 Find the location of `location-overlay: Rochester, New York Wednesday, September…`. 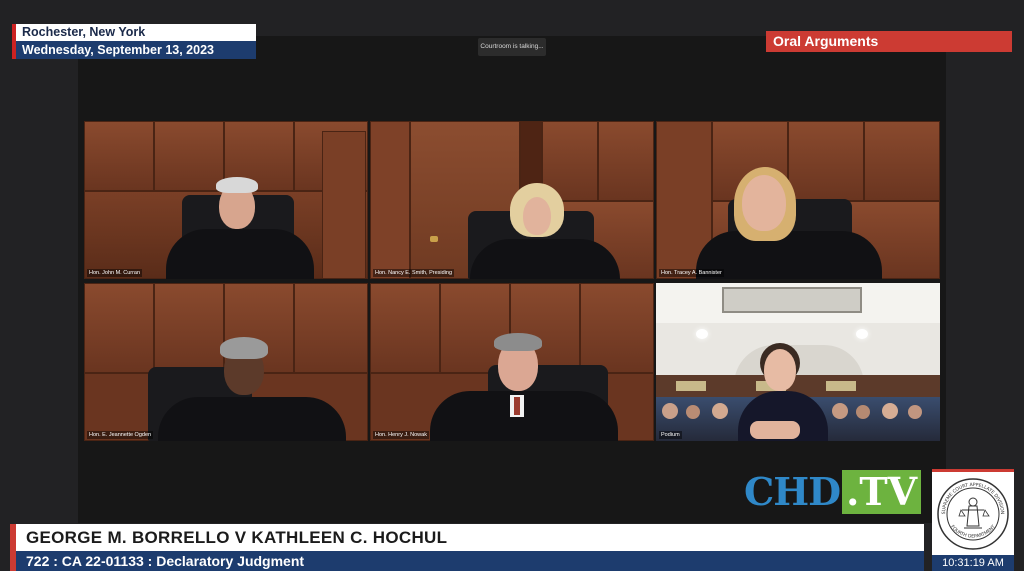

location-overlay: Rochester, New York Wednesday, September… is located at coordinates (134, 41).